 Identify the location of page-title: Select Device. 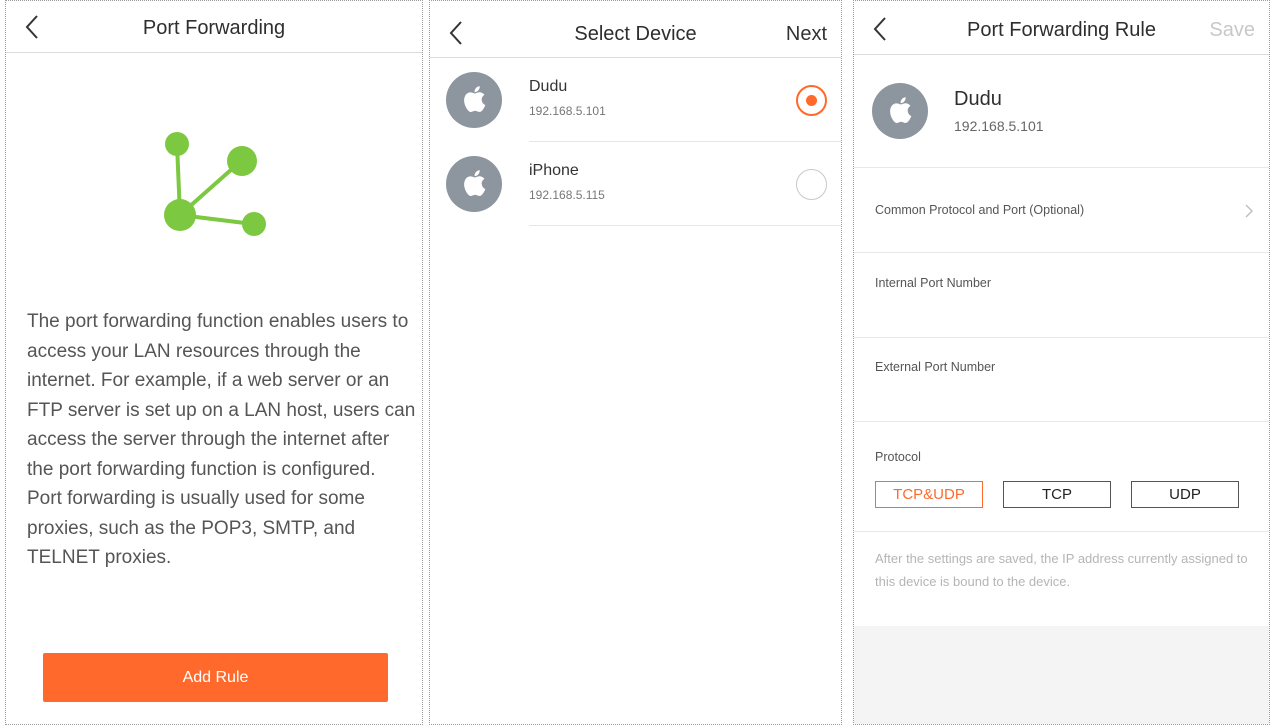
(635, 34).